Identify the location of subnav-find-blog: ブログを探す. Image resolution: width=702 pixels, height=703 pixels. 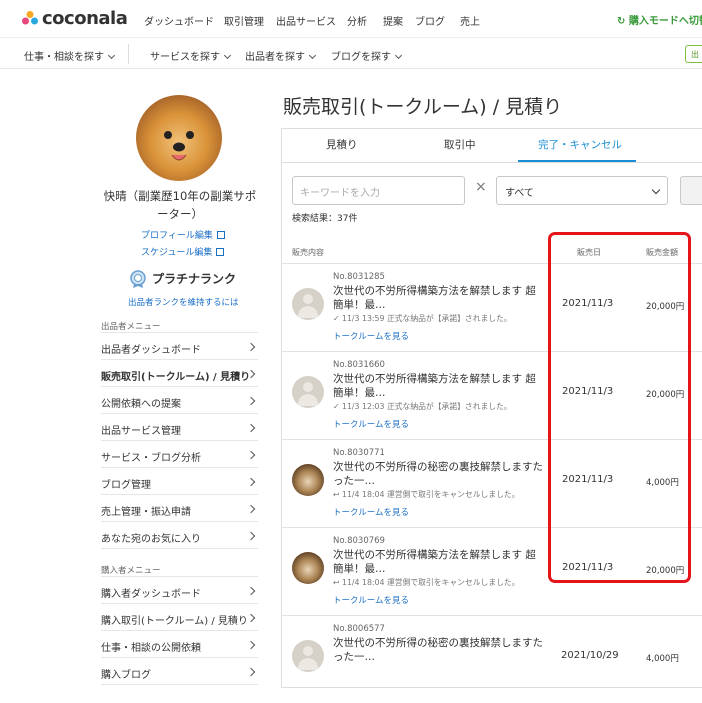
(367, 55).